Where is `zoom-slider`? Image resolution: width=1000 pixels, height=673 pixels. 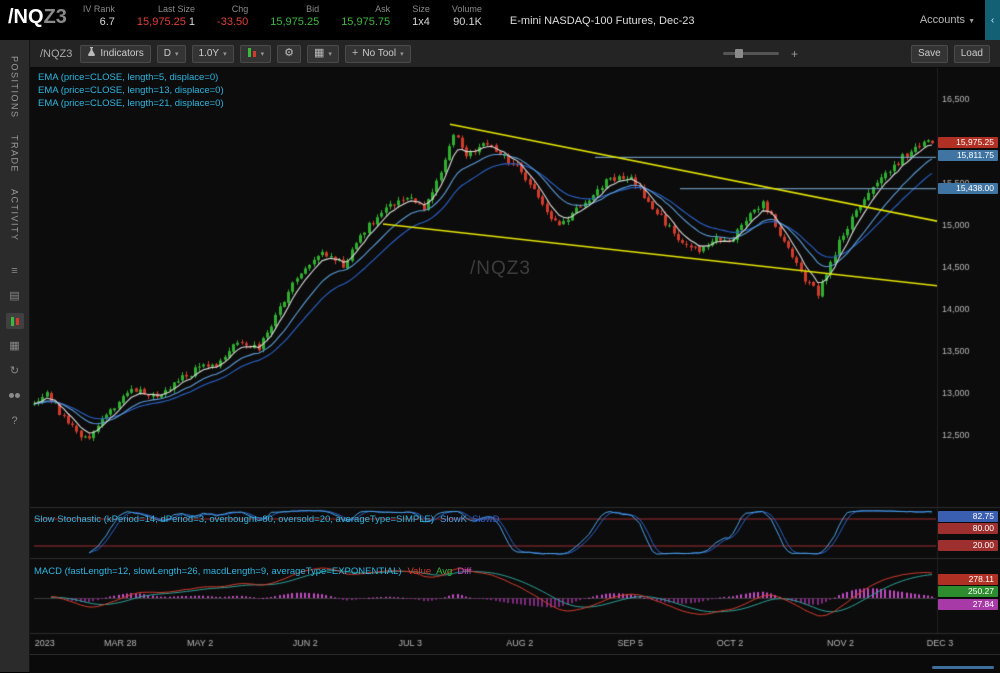 zoom-slider is located at coordinates (750, 53).